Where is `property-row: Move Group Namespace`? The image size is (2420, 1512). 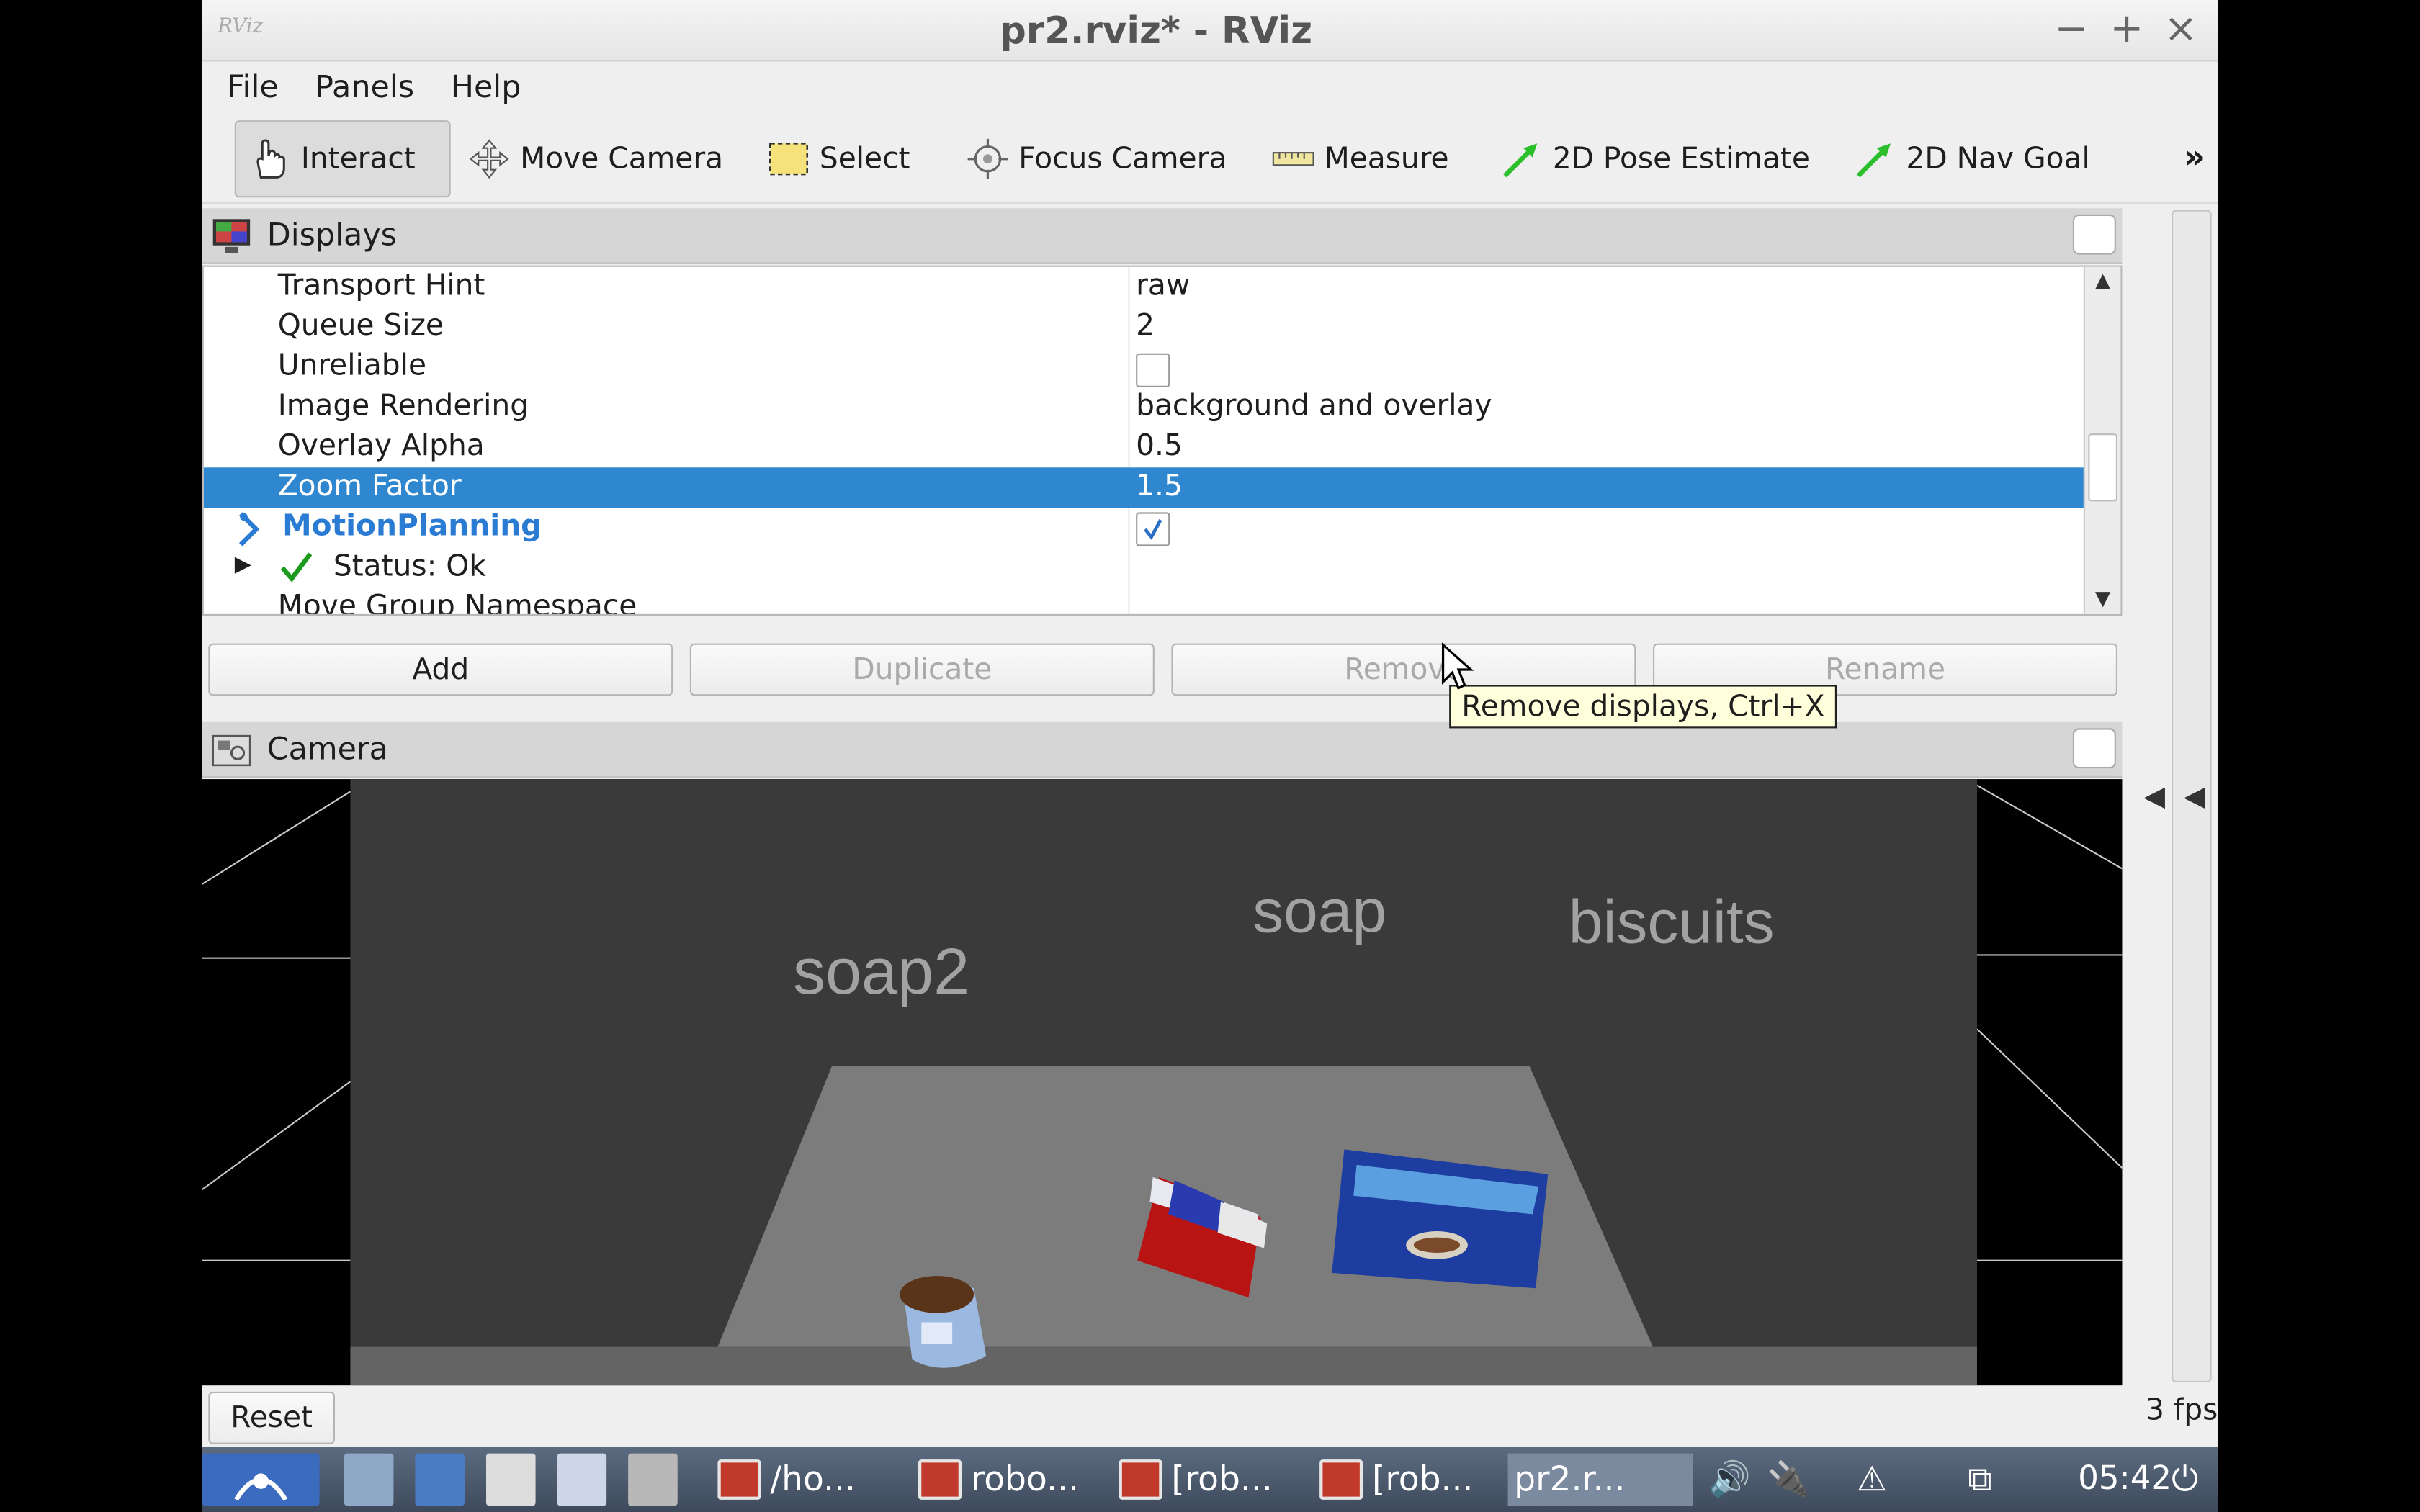
property-row: Move Group Namespace is located at coordinates (1145, 602).